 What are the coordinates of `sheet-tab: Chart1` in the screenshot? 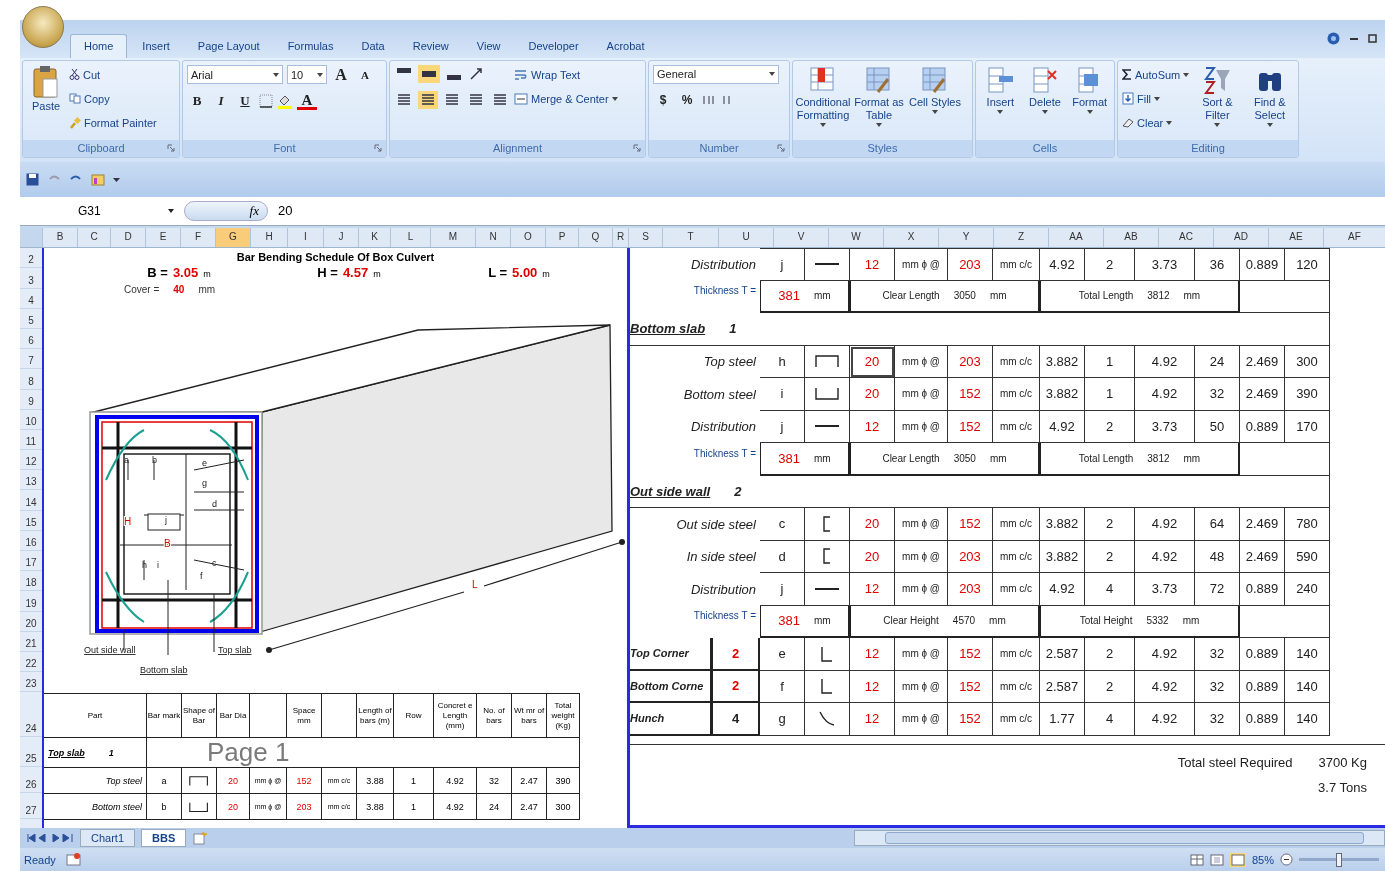 It's located at (108, 838).